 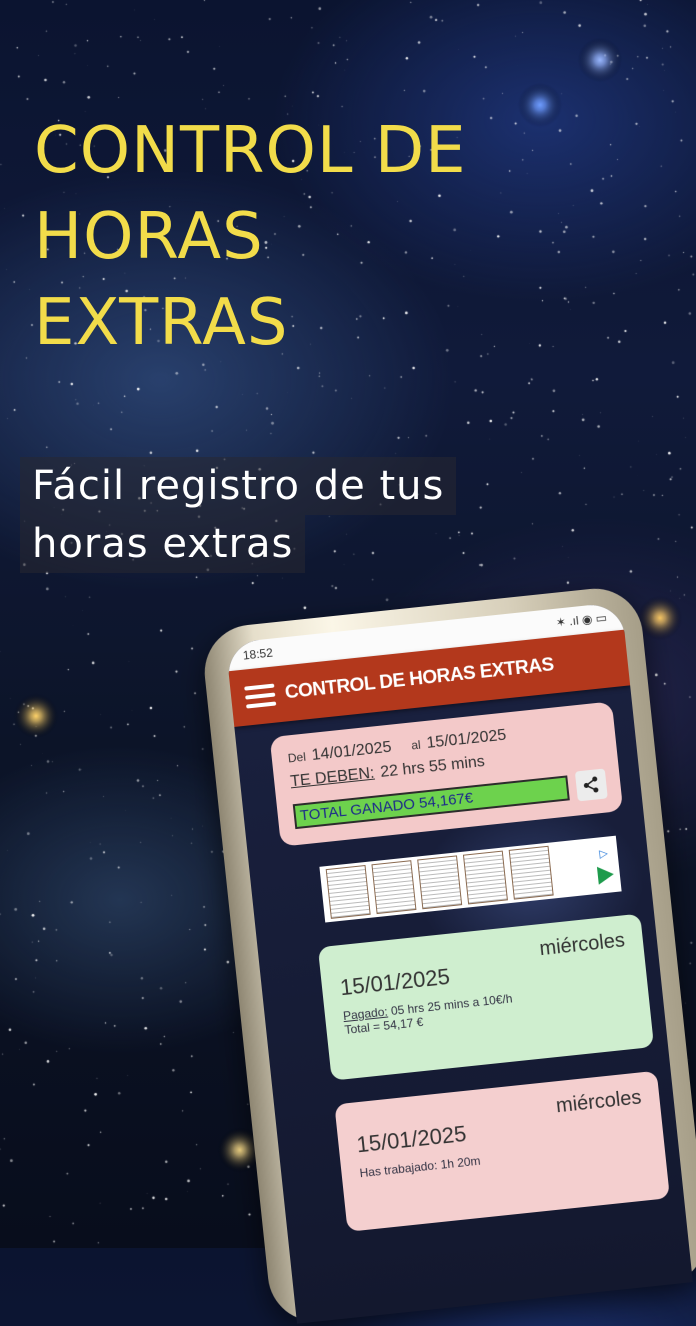 I want to click on status-icons: ✶ .ıl ◉ ▭, so click(x=581, y=620).